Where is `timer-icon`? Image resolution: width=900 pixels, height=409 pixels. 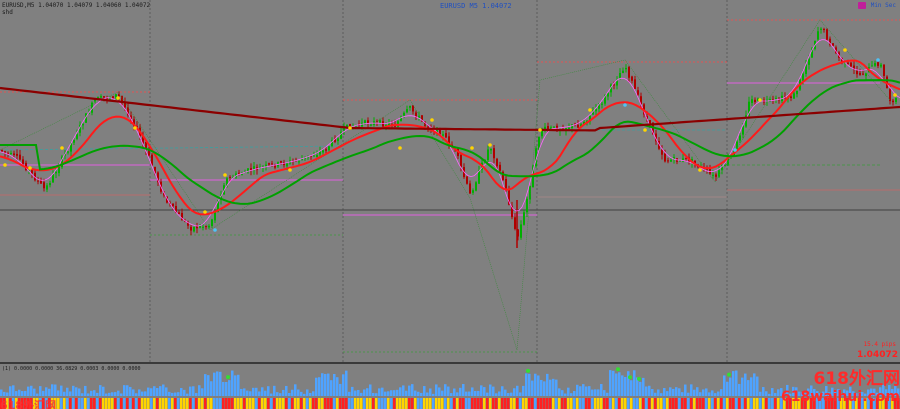
timer-icon is located at coordinates (862, 5).